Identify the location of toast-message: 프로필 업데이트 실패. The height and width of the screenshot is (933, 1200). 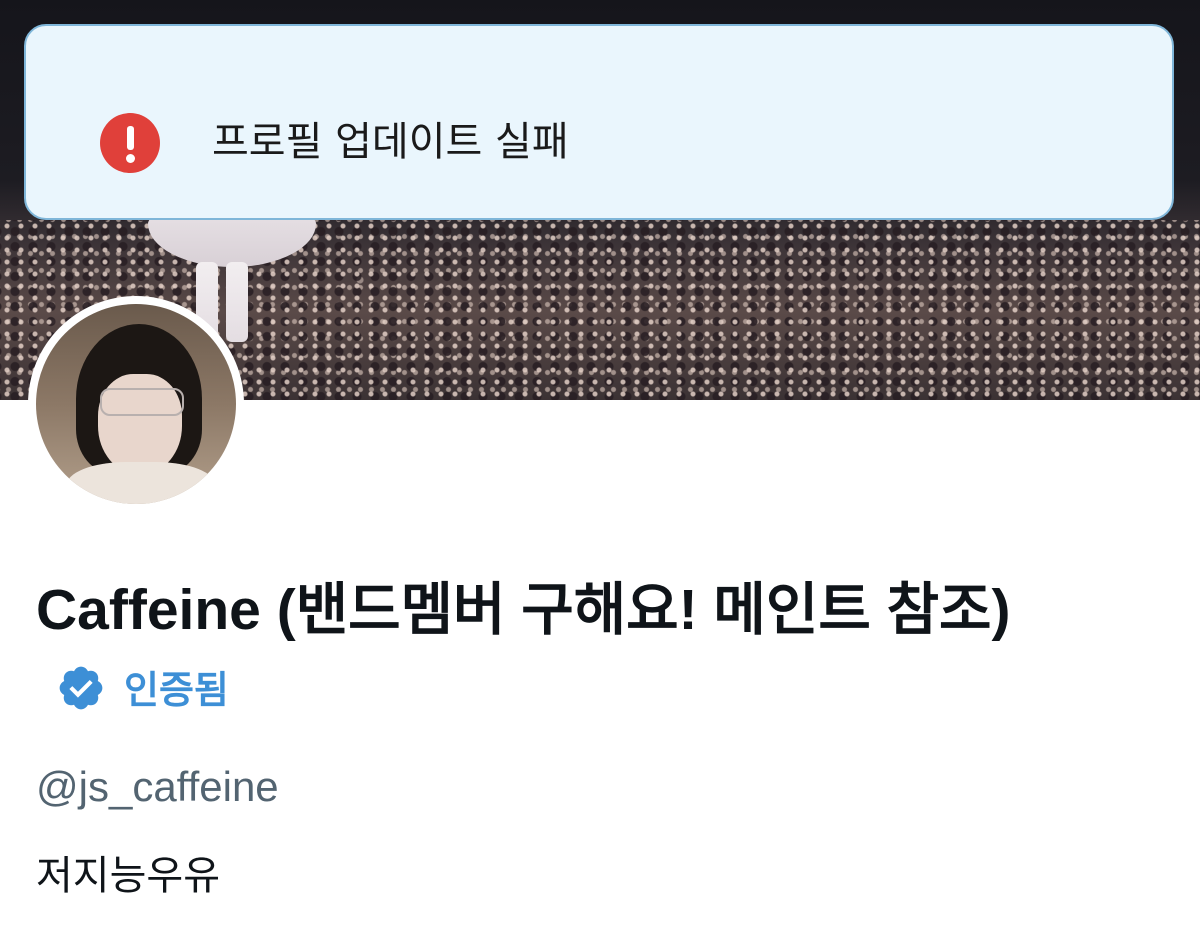
(390, 142).